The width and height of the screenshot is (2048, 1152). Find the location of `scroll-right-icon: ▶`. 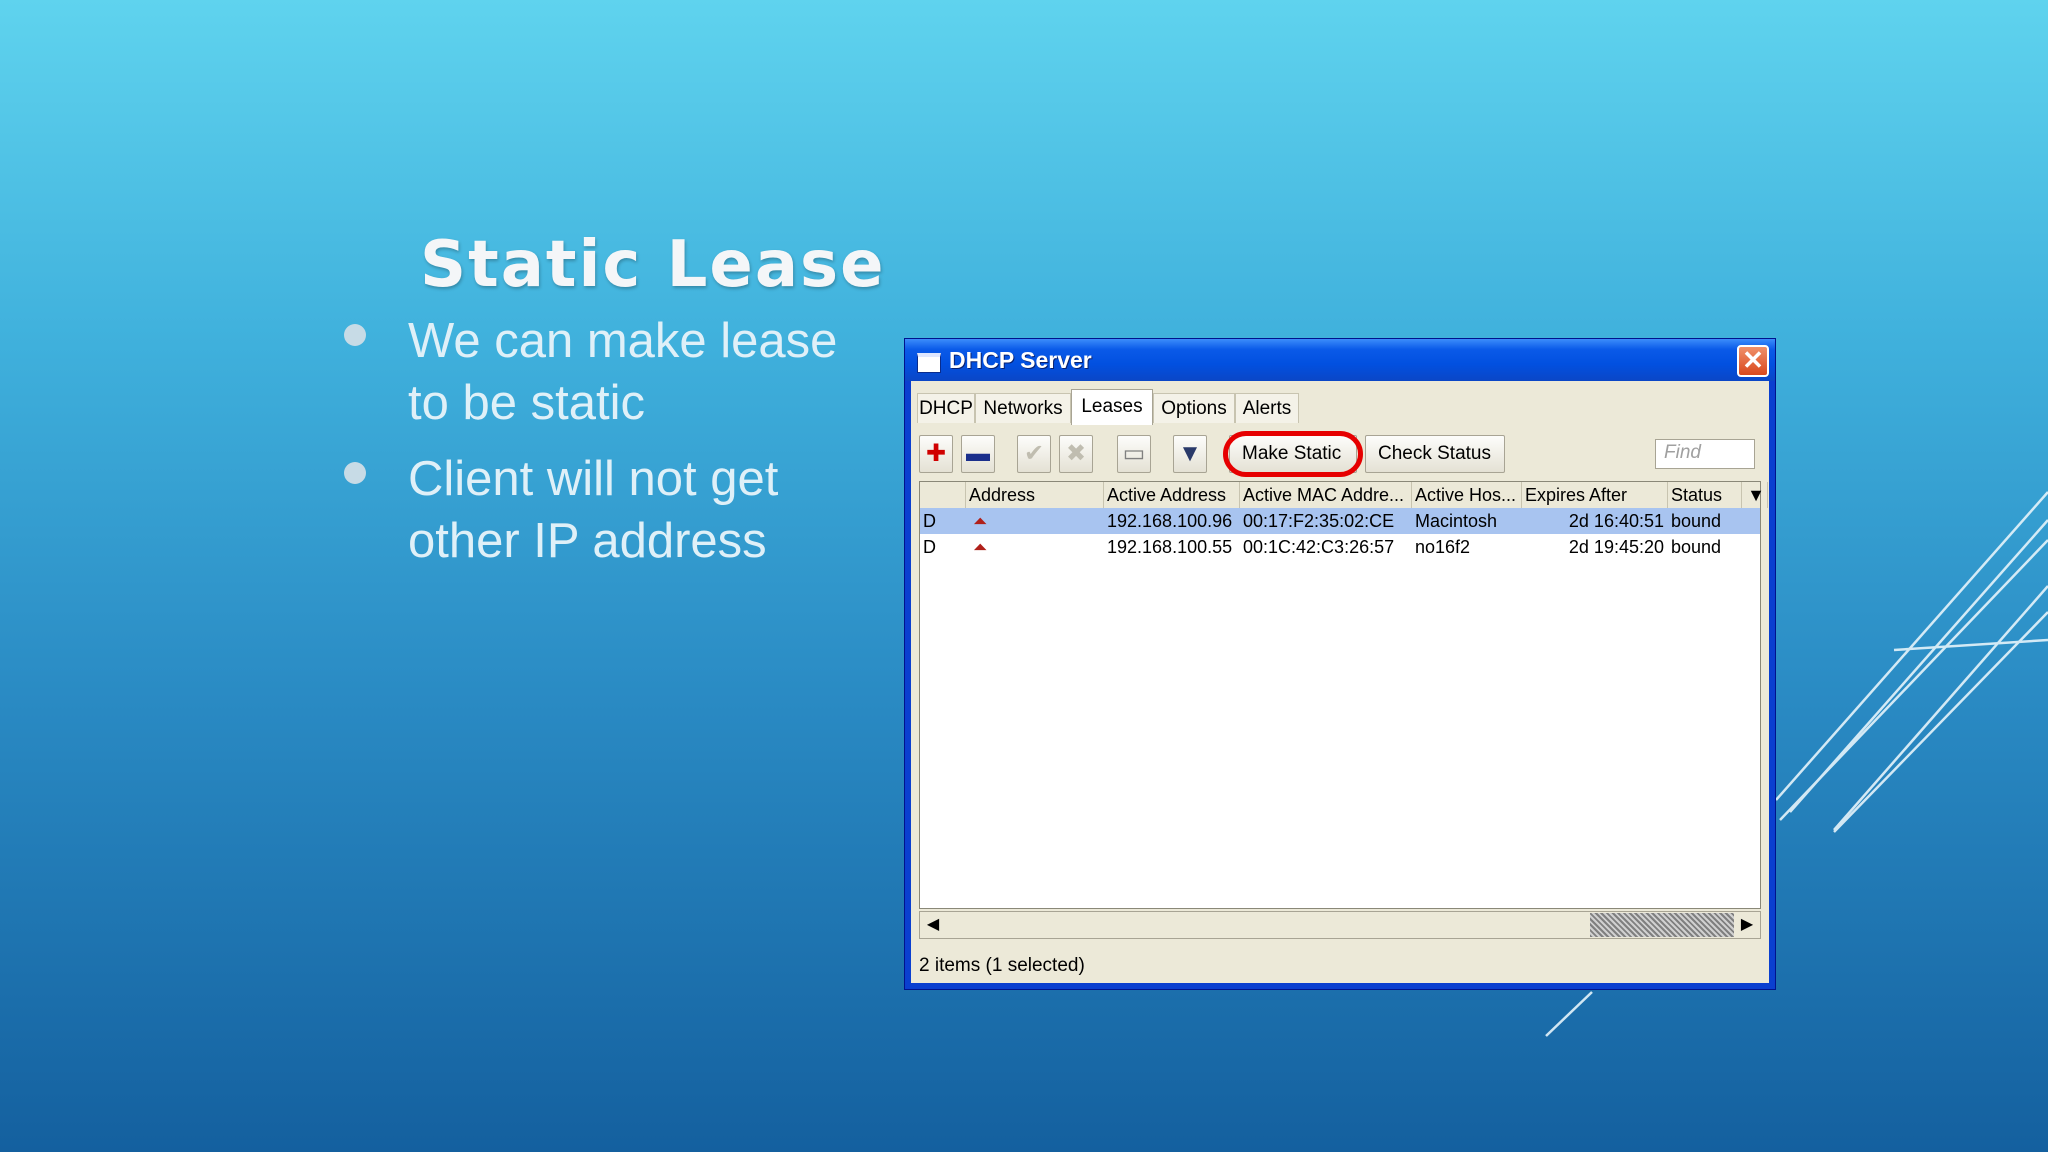

scroll-right-icon: ▶ is located at coordinates (1747, 925).